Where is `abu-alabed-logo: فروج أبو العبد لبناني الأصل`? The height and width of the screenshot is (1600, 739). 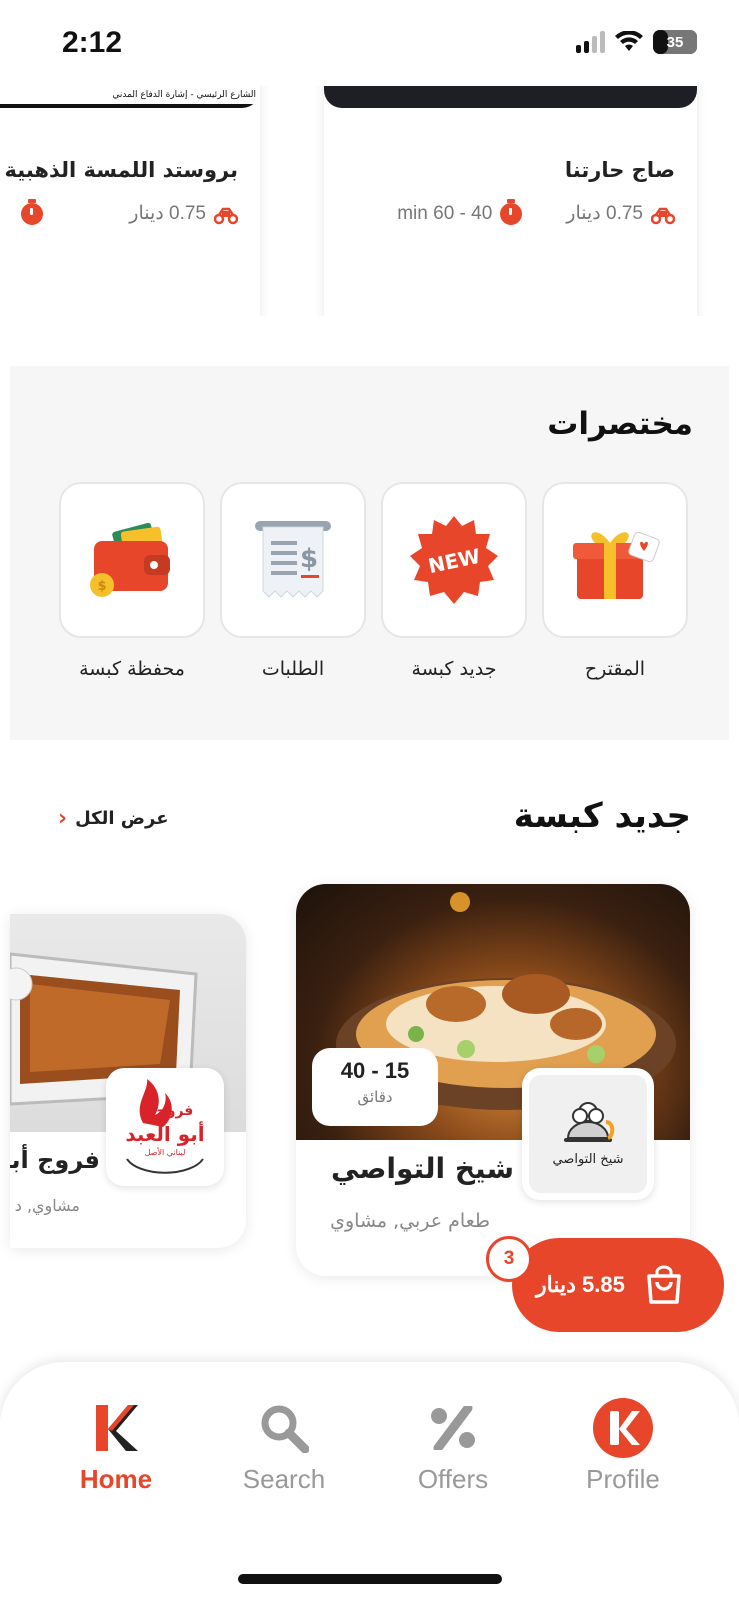 abu-alabed-logo: فروج أبو العبد لبناني الأصل is located at coordinates (165, 1126).